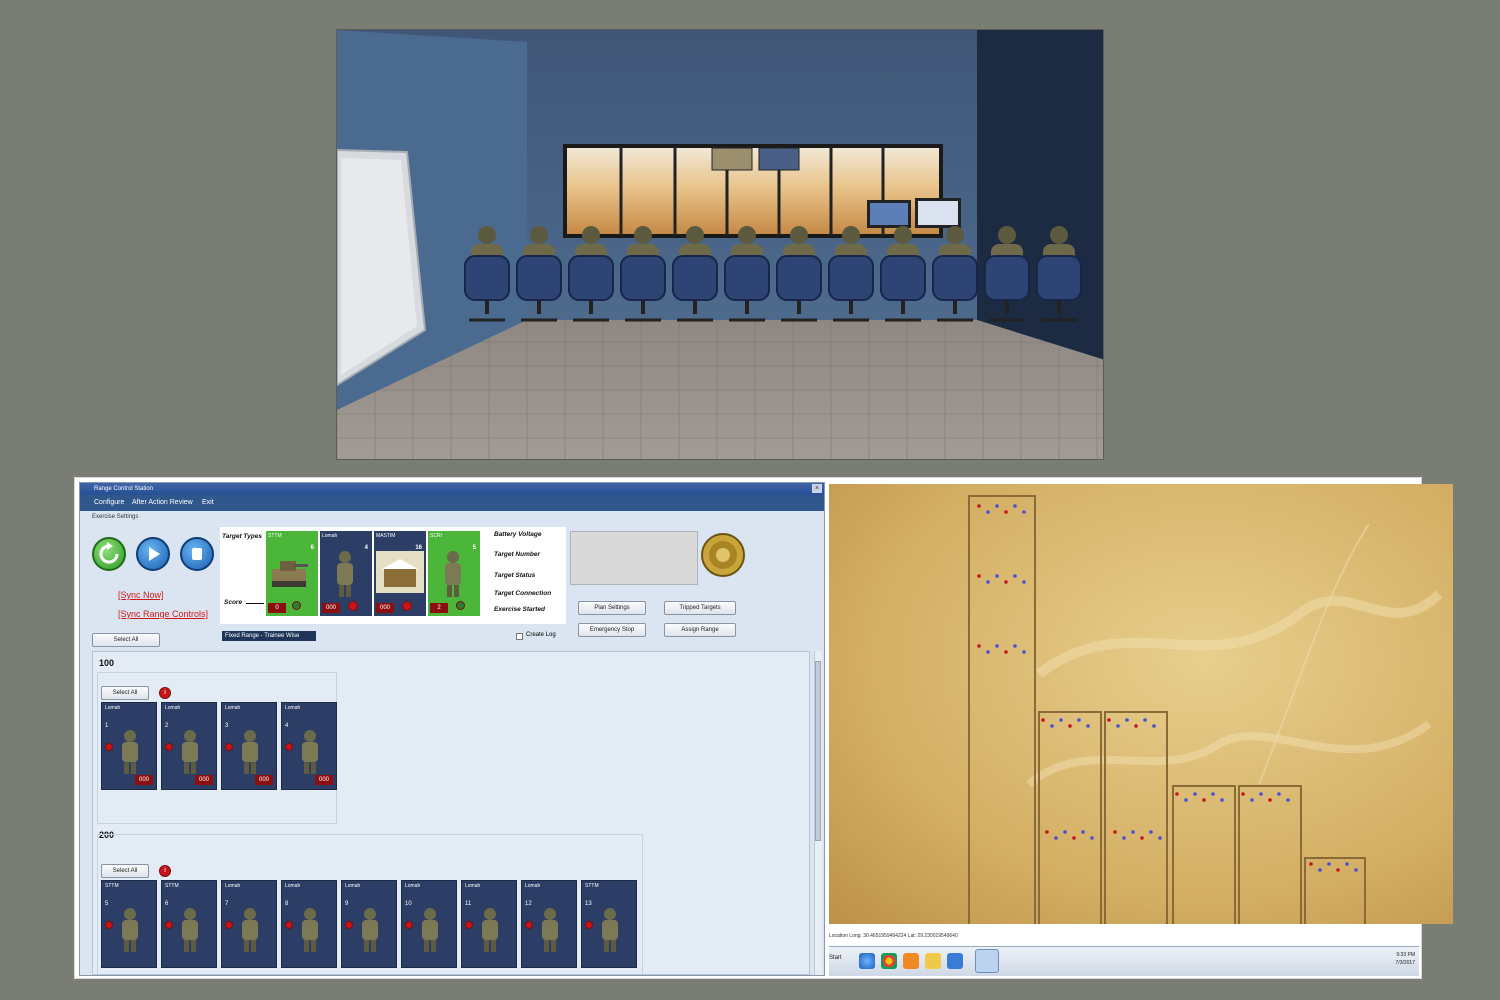 Image resolution: width=1500 pixels, height=1000 pixels. What do you see at coordinates (700, 608) in the screenshot?
I see `tripped-targets-button: Tripped Targets` at bounding box center [700, 608].